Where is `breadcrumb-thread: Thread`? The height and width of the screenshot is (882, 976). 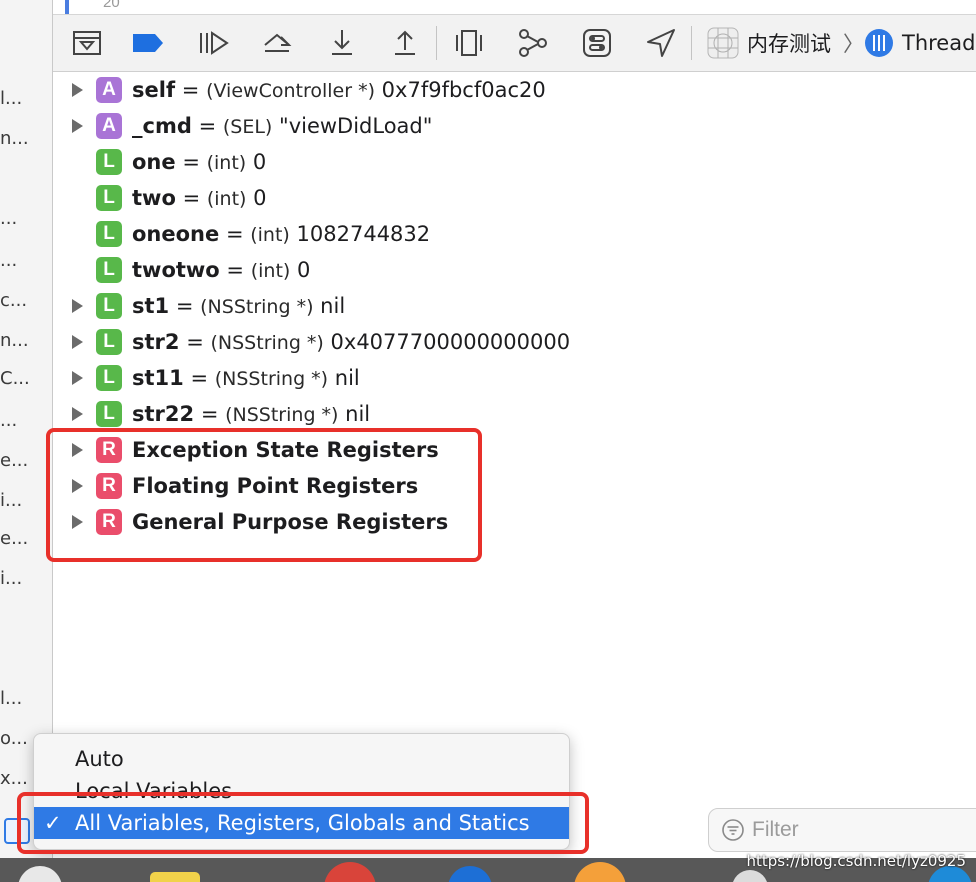
breadcrumb-thread: Thread is located at coordinates (938, 43).